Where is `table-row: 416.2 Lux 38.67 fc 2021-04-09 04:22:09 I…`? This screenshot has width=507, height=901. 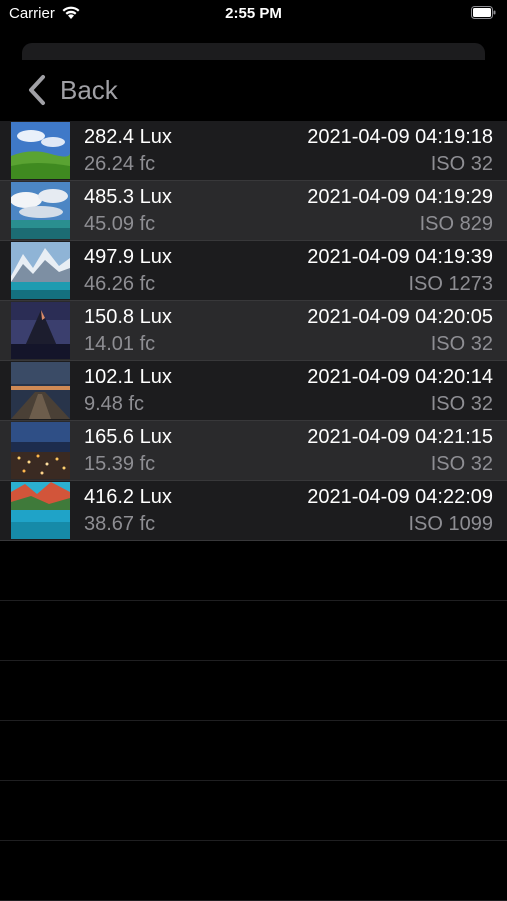
table-row: 416.2 Lux 38.67 fc 2021-04-09 04:22:09 I… is located at coordinates (253, 511).